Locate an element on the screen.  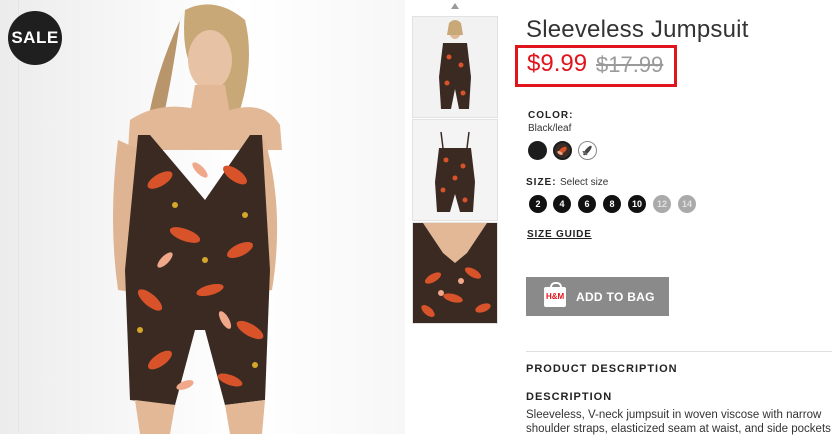
bag-icon-logo: H&M is located at coordinates (555, 296).